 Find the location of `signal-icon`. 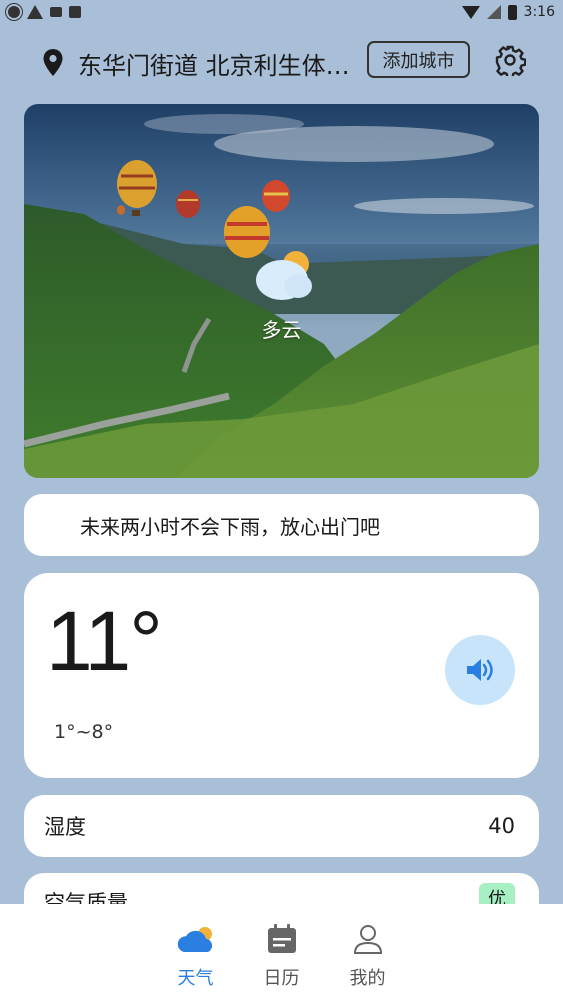

signal-icon is located at coordinates (493, 12).